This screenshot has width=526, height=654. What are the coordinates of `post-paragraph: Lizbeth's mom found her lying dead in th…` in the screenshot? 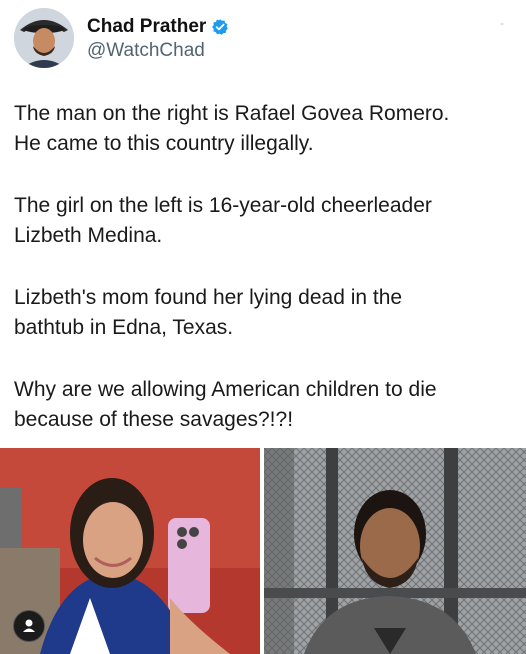 It's located at (208, 312).